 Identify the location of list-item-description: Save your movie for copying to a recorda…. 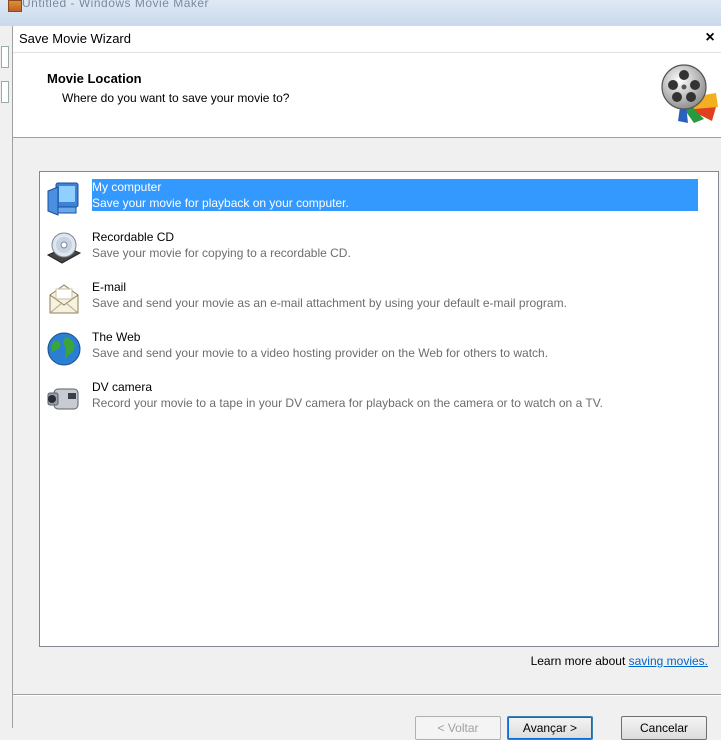
(221, 253).